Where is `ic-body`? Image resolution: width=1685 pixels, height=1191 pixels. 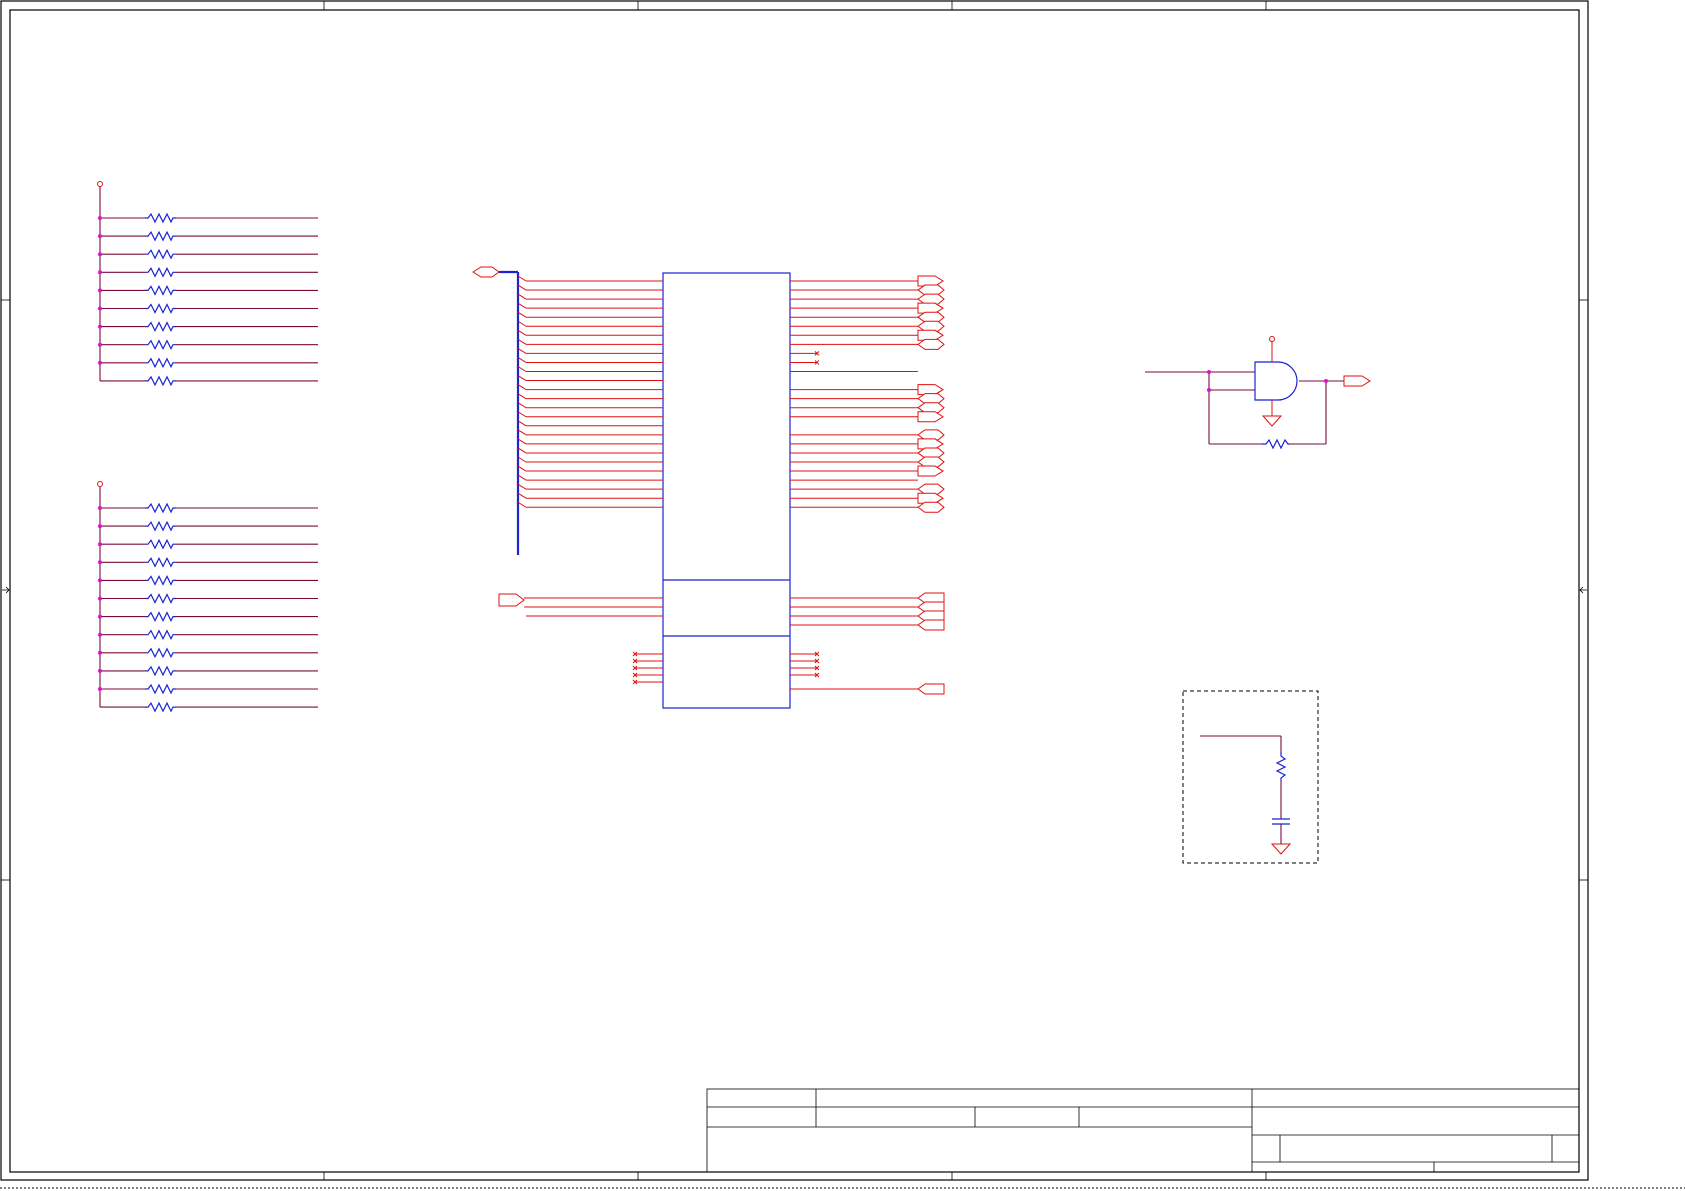
ic-body is located at coordinates (726, 490).